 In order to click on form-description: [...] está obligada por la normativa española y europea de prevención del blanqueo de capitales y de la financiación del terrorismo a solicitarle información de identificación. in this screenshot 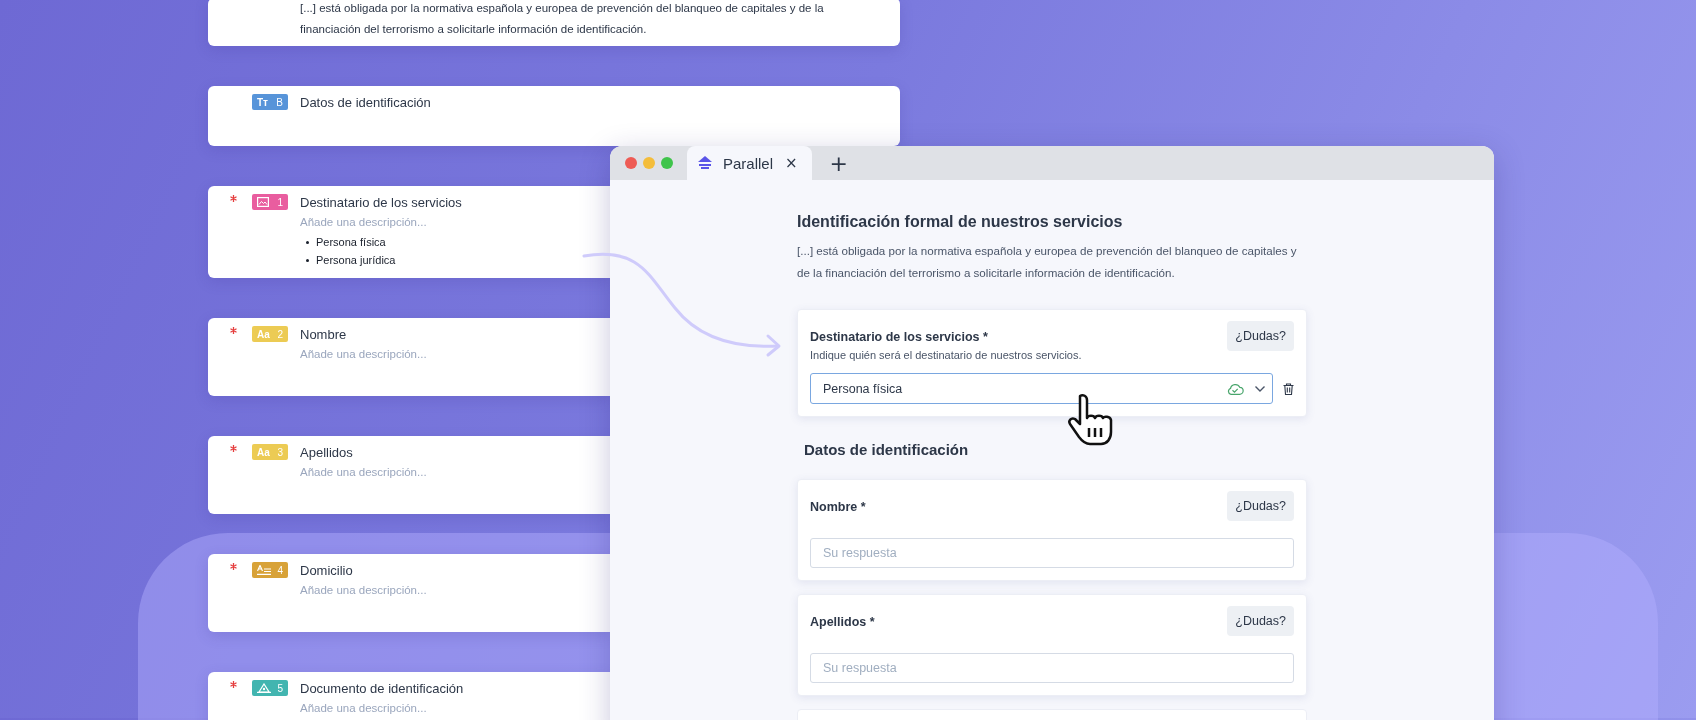, I will do `click(1047, 262)`.